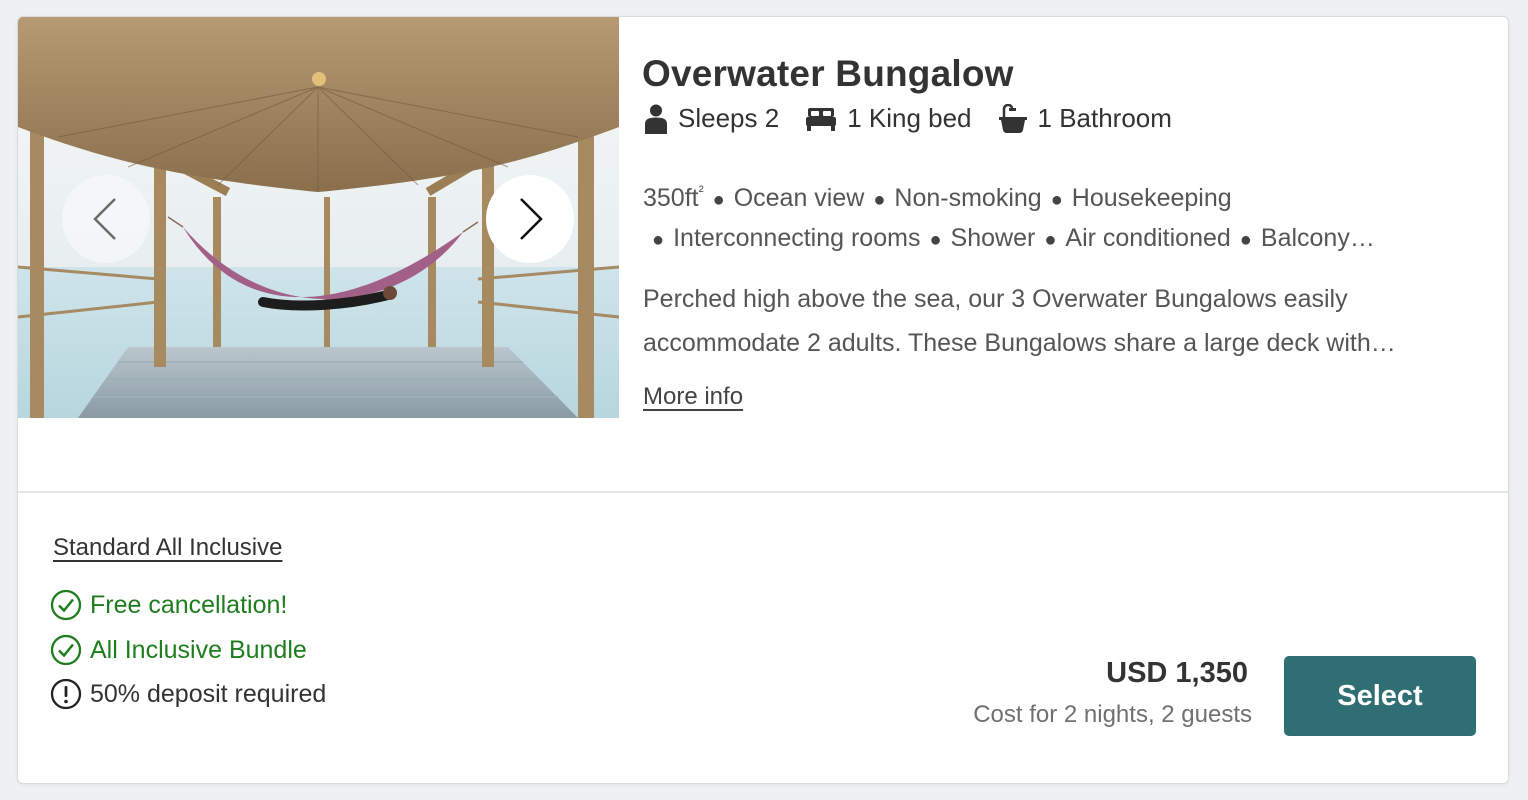  What do you see at coordinates (693, 397) in the screenshot?
I see `more-info-link: More info` at bounding box center [693, 397].